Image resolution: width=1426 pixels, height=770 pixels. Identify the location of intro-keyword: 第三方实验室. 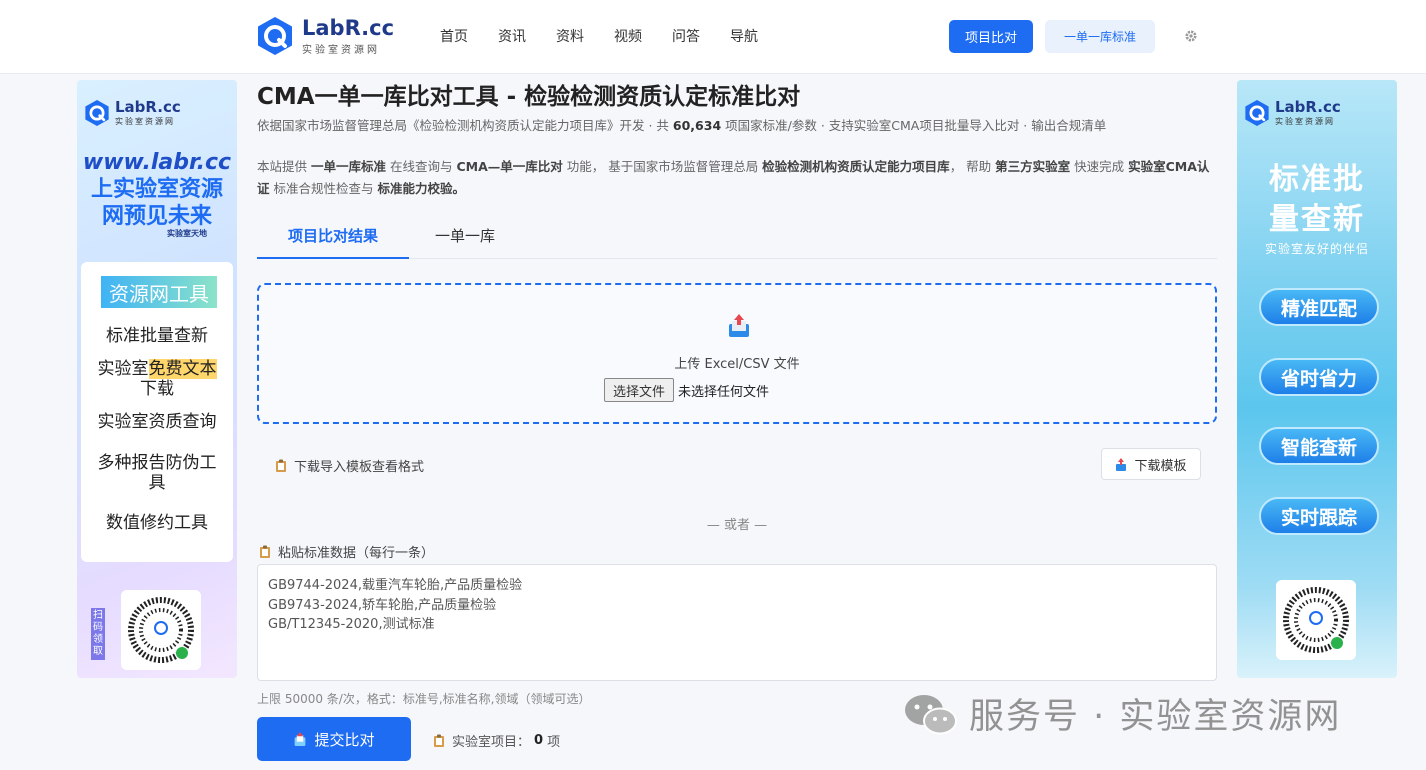
(1033, 166).